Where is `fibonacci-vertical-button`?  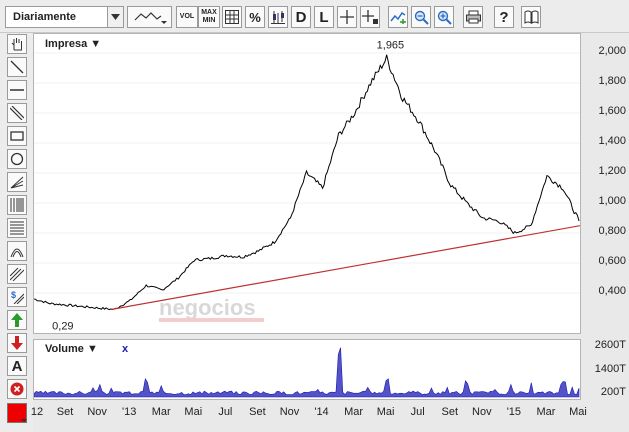
fibonacci-vertical-button is located at coordinates (17, 205).